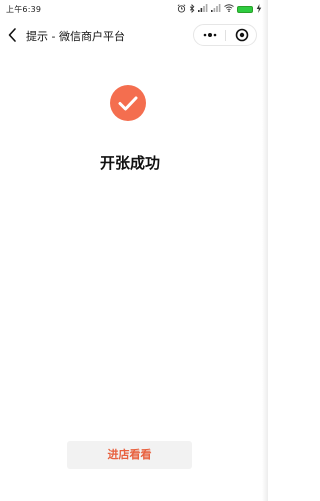 The height and width of the screenshot is (501, 320). What do you see at coordinates (134, 9) in the screenshot?
I see `status-bar: 上午6:39` at bounding box center [134, 9].